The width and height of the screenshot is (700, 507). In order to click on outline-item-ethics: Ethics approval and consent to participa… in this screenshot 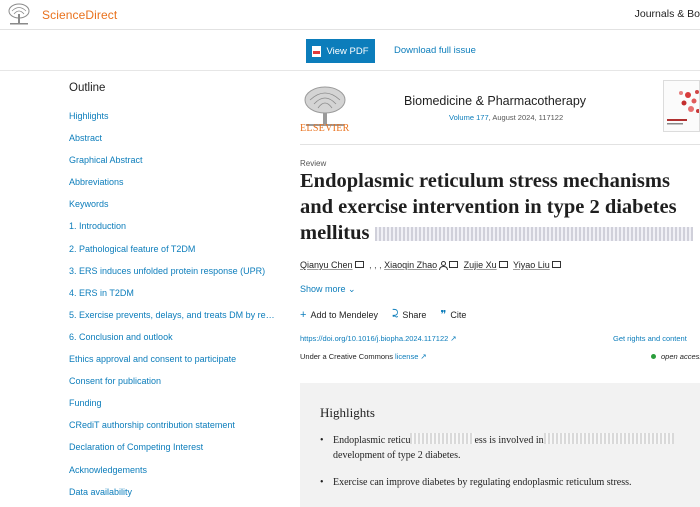, I will do `click(174, 364)`.